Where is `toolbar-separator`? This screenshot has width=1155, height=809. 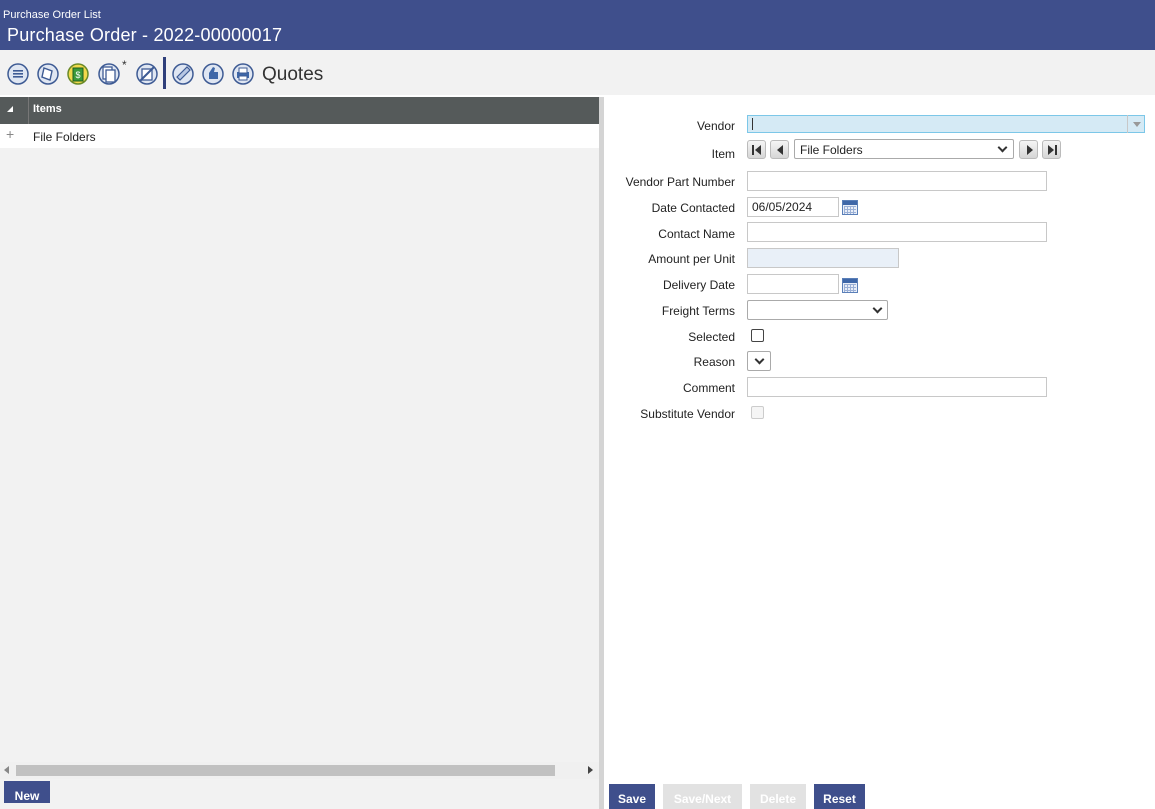 toolbar-separator is located at coordinates (164, 73).